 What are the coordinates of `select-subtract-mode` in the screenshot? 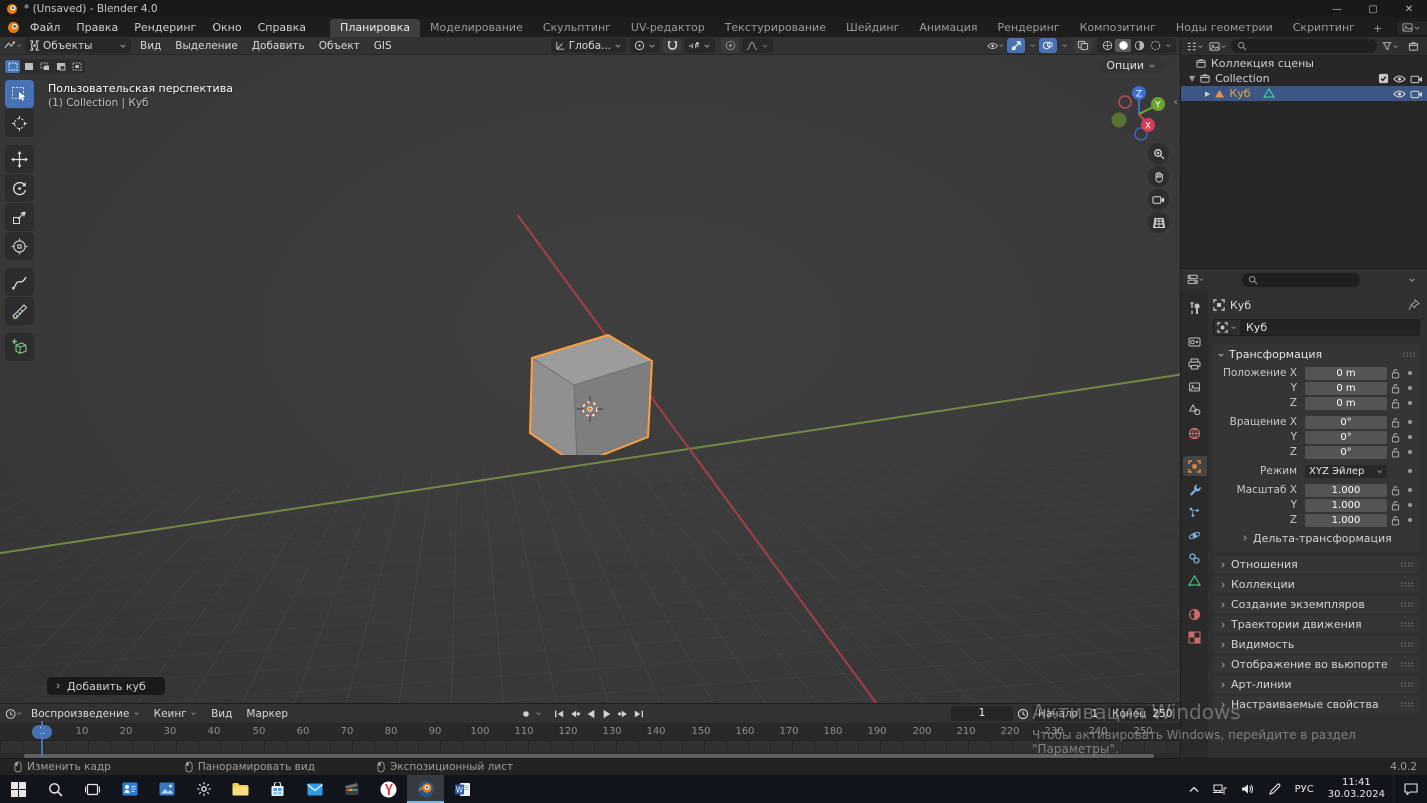 It's located at (60, 66).